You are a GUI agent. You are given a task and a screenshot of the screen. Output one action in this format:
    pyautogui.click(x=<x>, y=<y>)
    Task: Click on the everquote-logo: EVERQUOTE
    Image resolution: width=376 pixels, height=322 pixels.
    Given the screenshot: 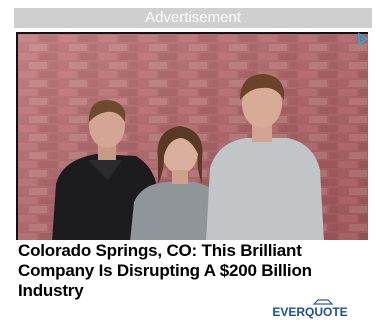 What is the action you would take?
    pyautogui.click(x=310, y=309)
    